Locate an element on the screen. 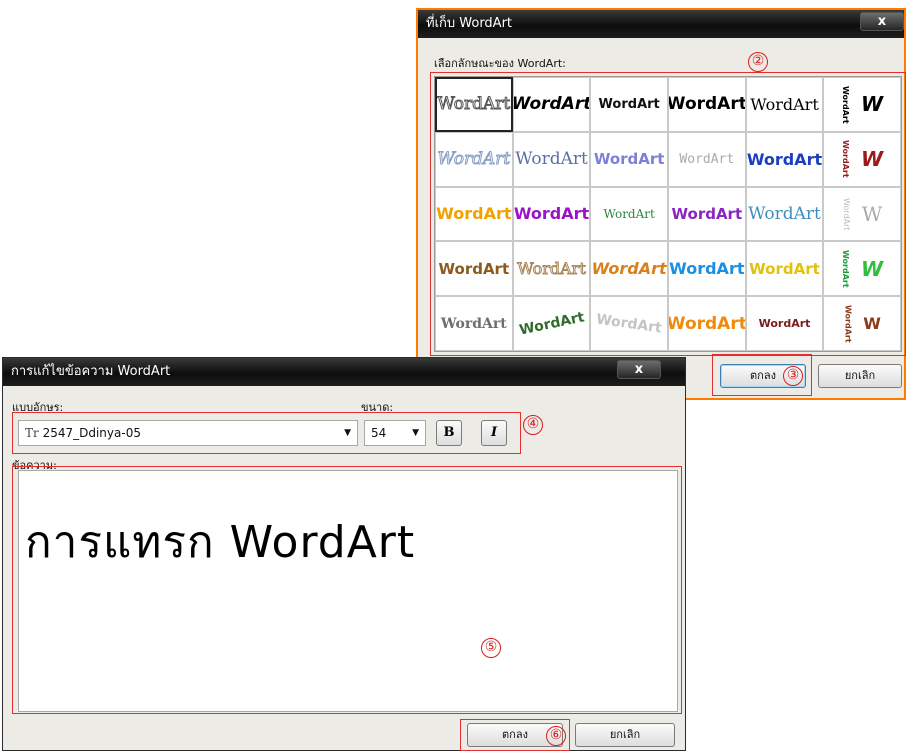 Image resolution: width=911 pixels, height=753 pixels. wordart-style-15: WordArt is located at coordinates (629, 214).